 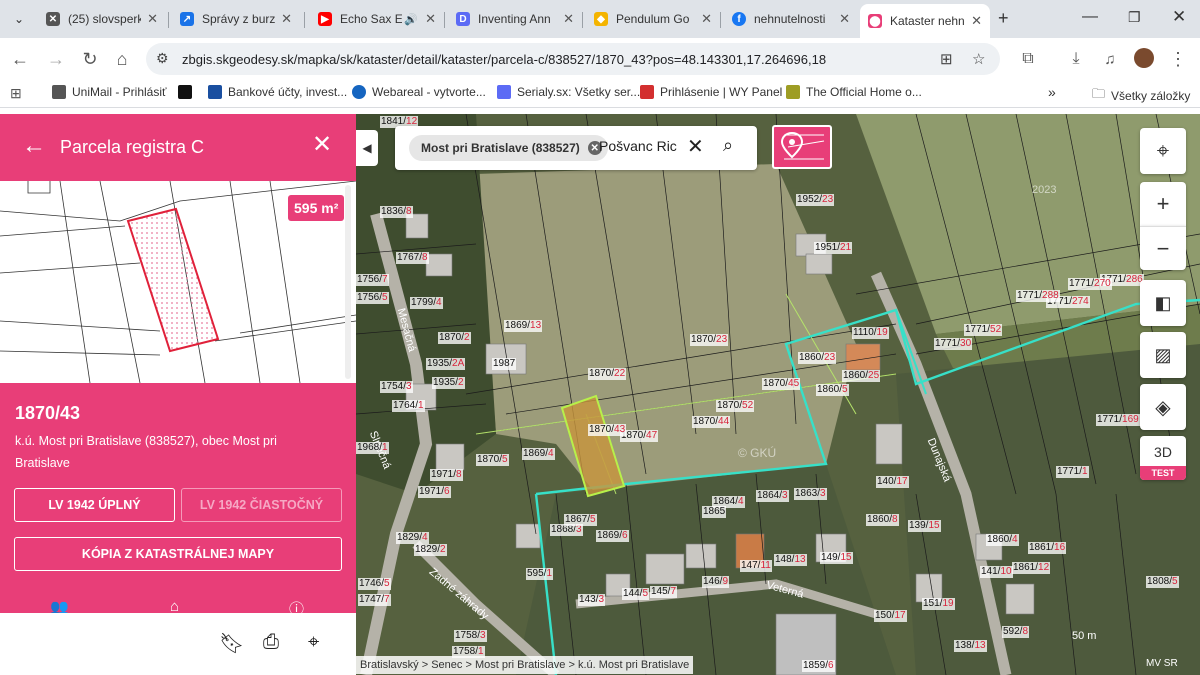 I want to click on locate-target-icon: ⌖, so click(x=313, y=642).